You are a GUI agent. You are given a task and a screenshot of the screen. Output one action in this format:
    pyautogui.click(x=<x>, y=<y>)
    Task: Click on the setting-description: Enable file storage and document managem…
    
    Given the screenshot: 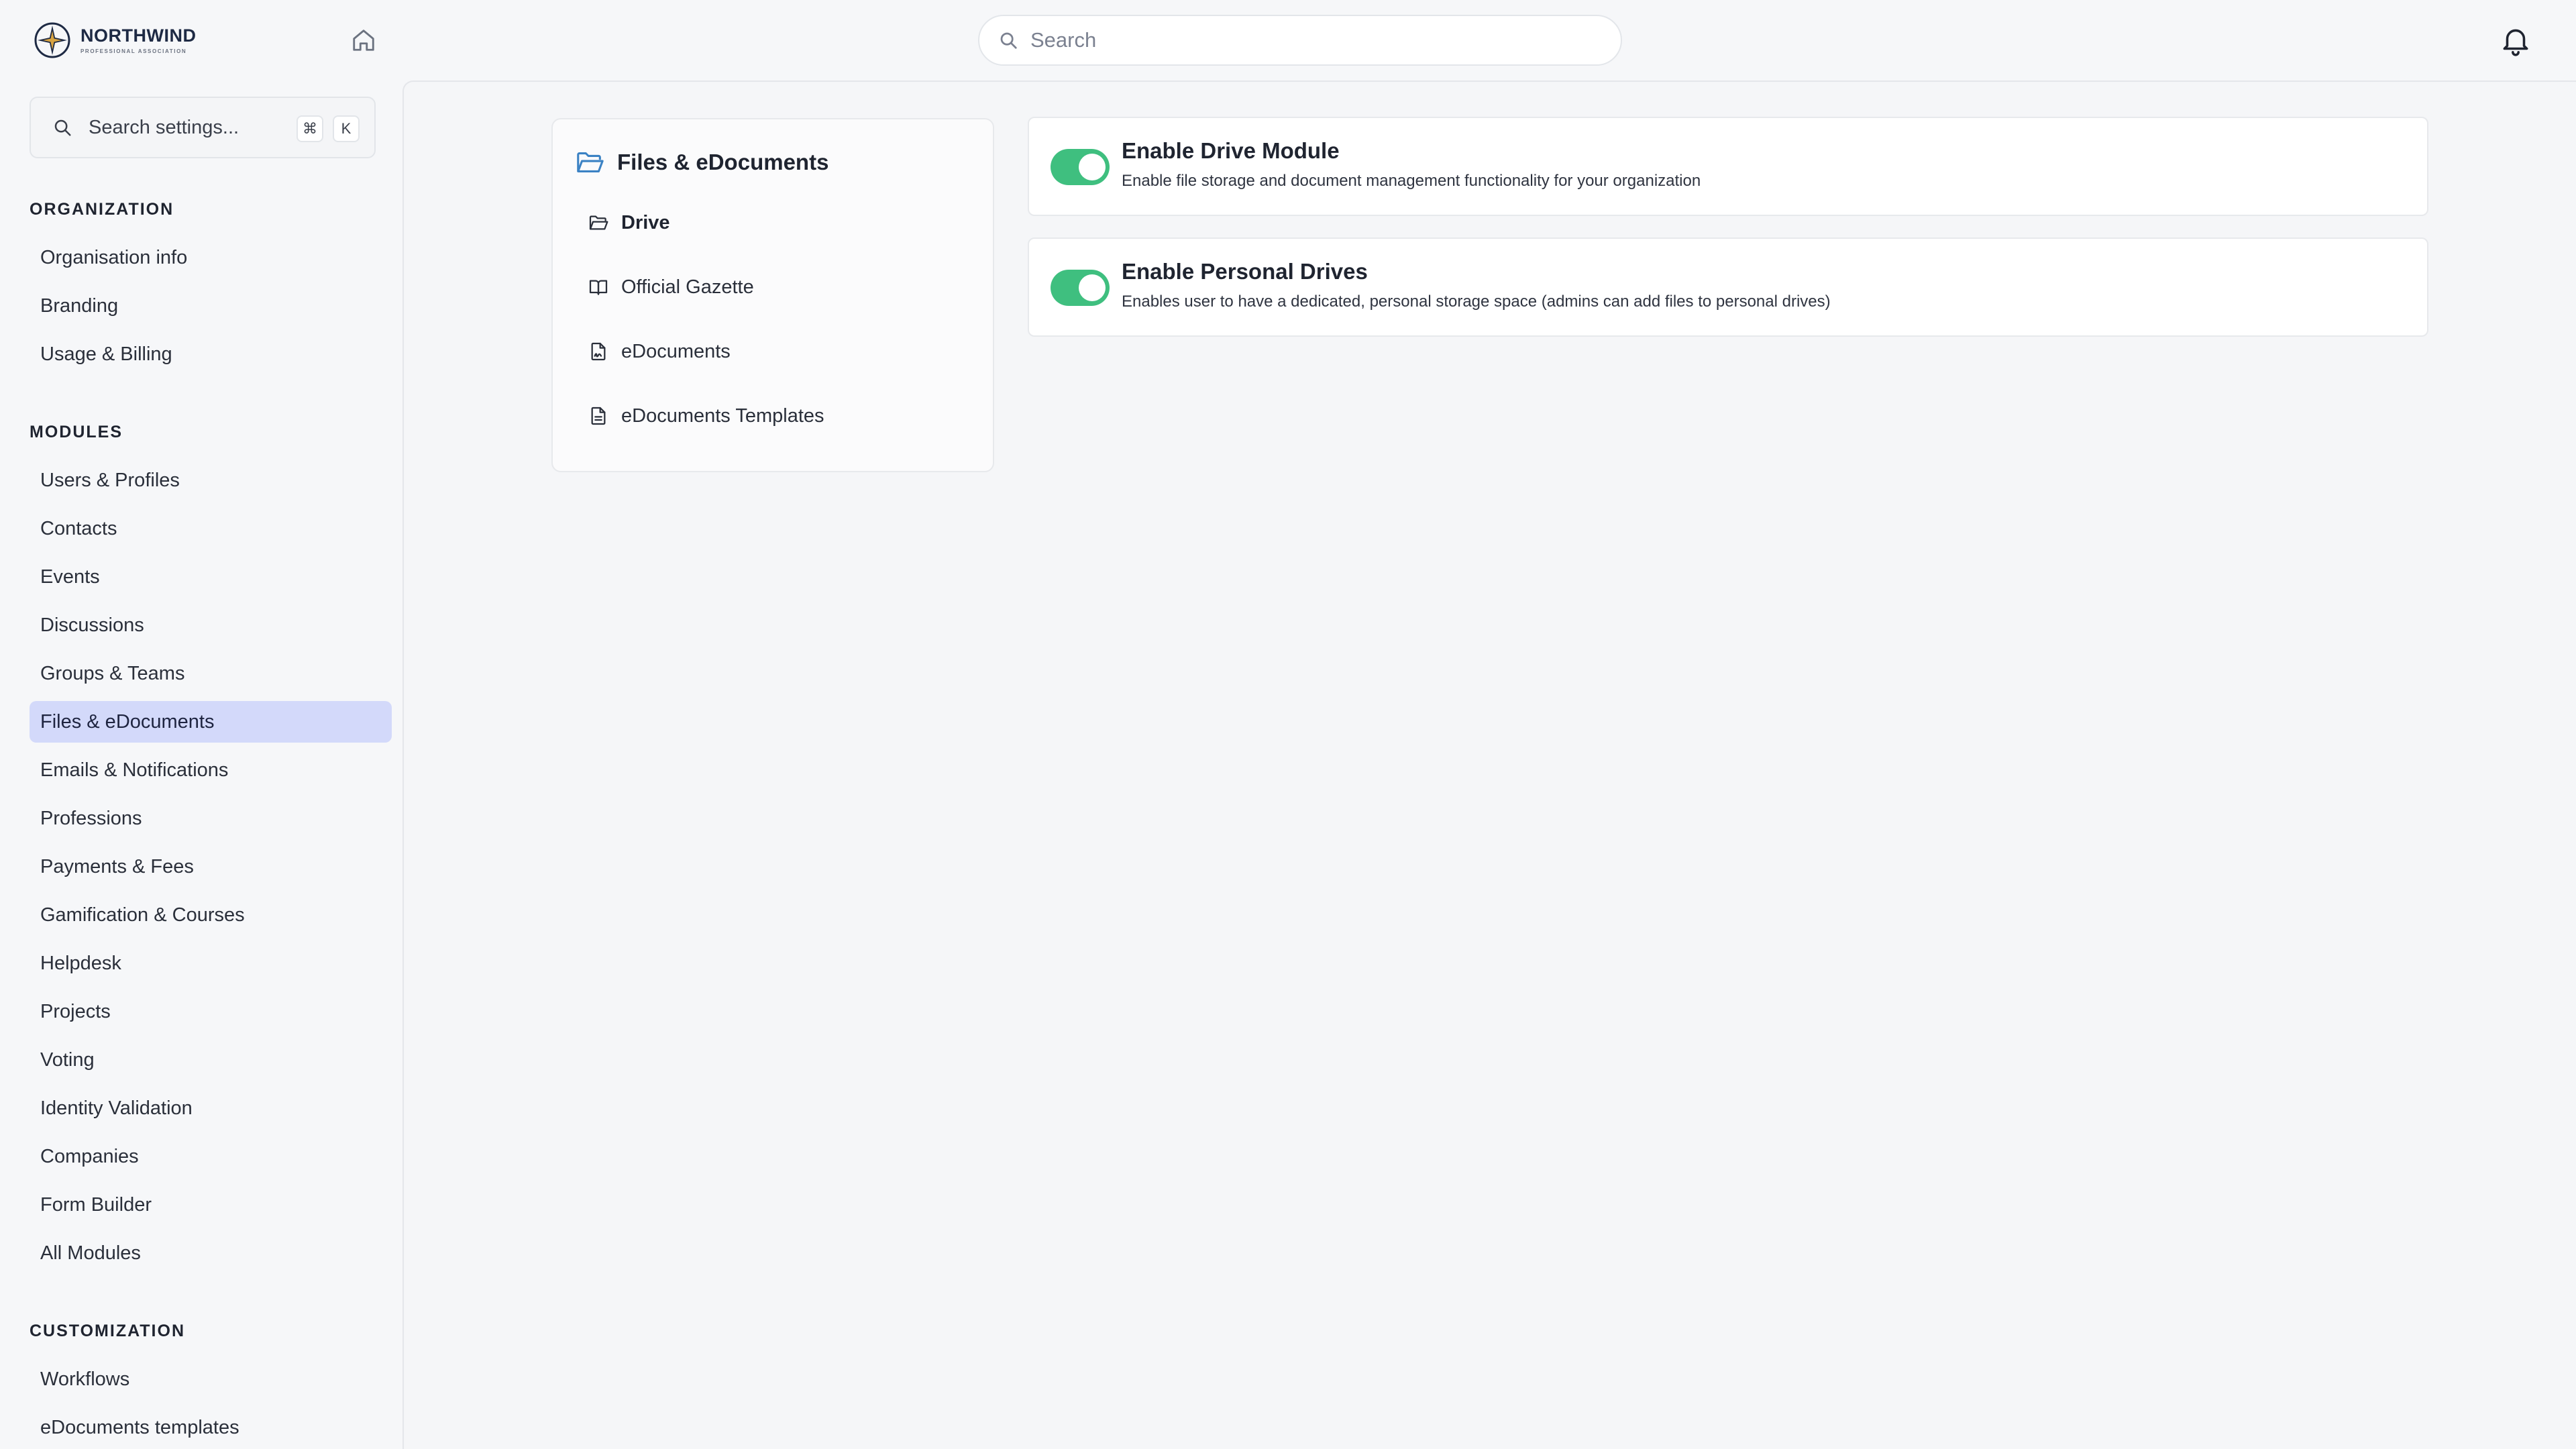 What is the action you would take?
    pyautogui.click(x=1411, y=181)
    